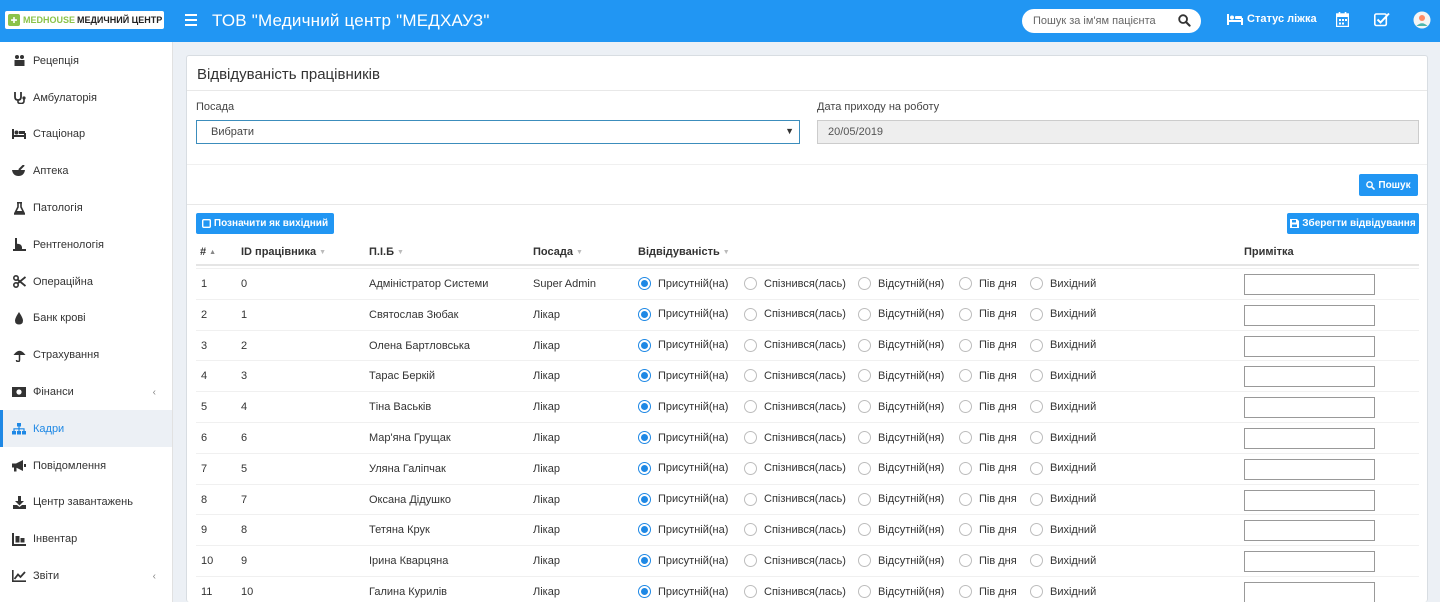 The image size is (1440, 602). What do you see at coordinates (684, 252) in the screenshot?
I see `col-attendance: Відвідуваність ▼` at bounding box center [684, 252].